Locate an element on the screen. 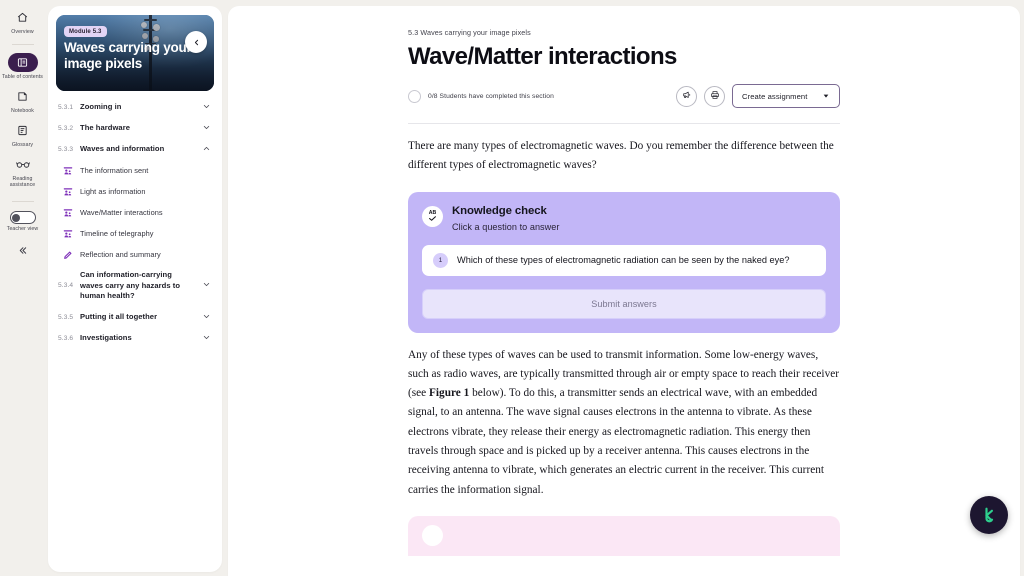 This screenshot has height=576, width=1024. meta-row: 0/8 Students have completed this section is located at coordinates (624, 96).